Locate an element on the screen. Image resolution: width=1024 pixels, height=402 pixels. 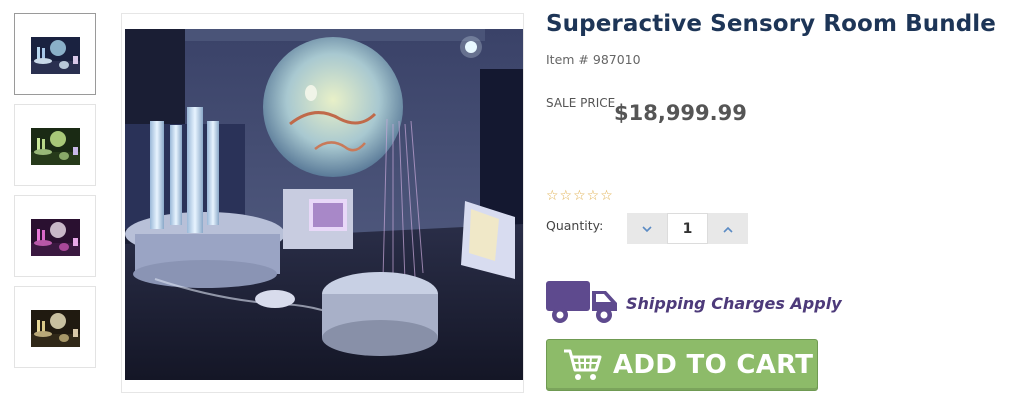
sale-price: $18,999.99 is located at coordinates (680, 113).